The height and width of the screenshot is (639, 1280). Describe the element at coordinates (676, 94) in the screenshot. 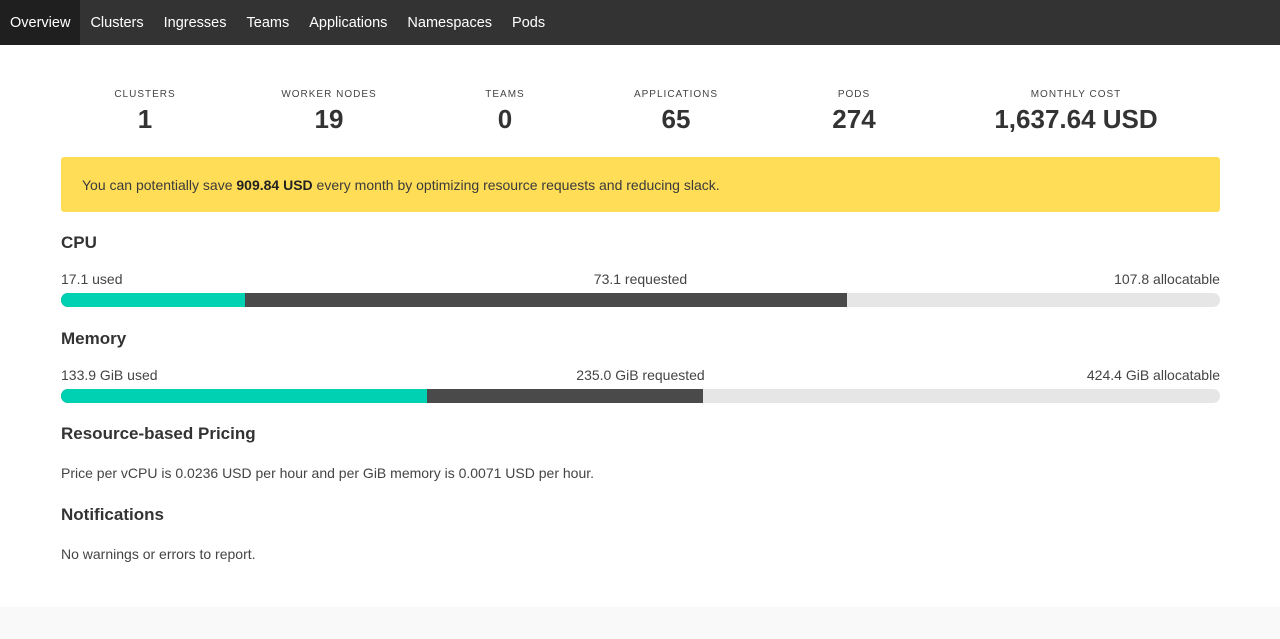

I see `stat-label: APPLICATIONS` at that location.